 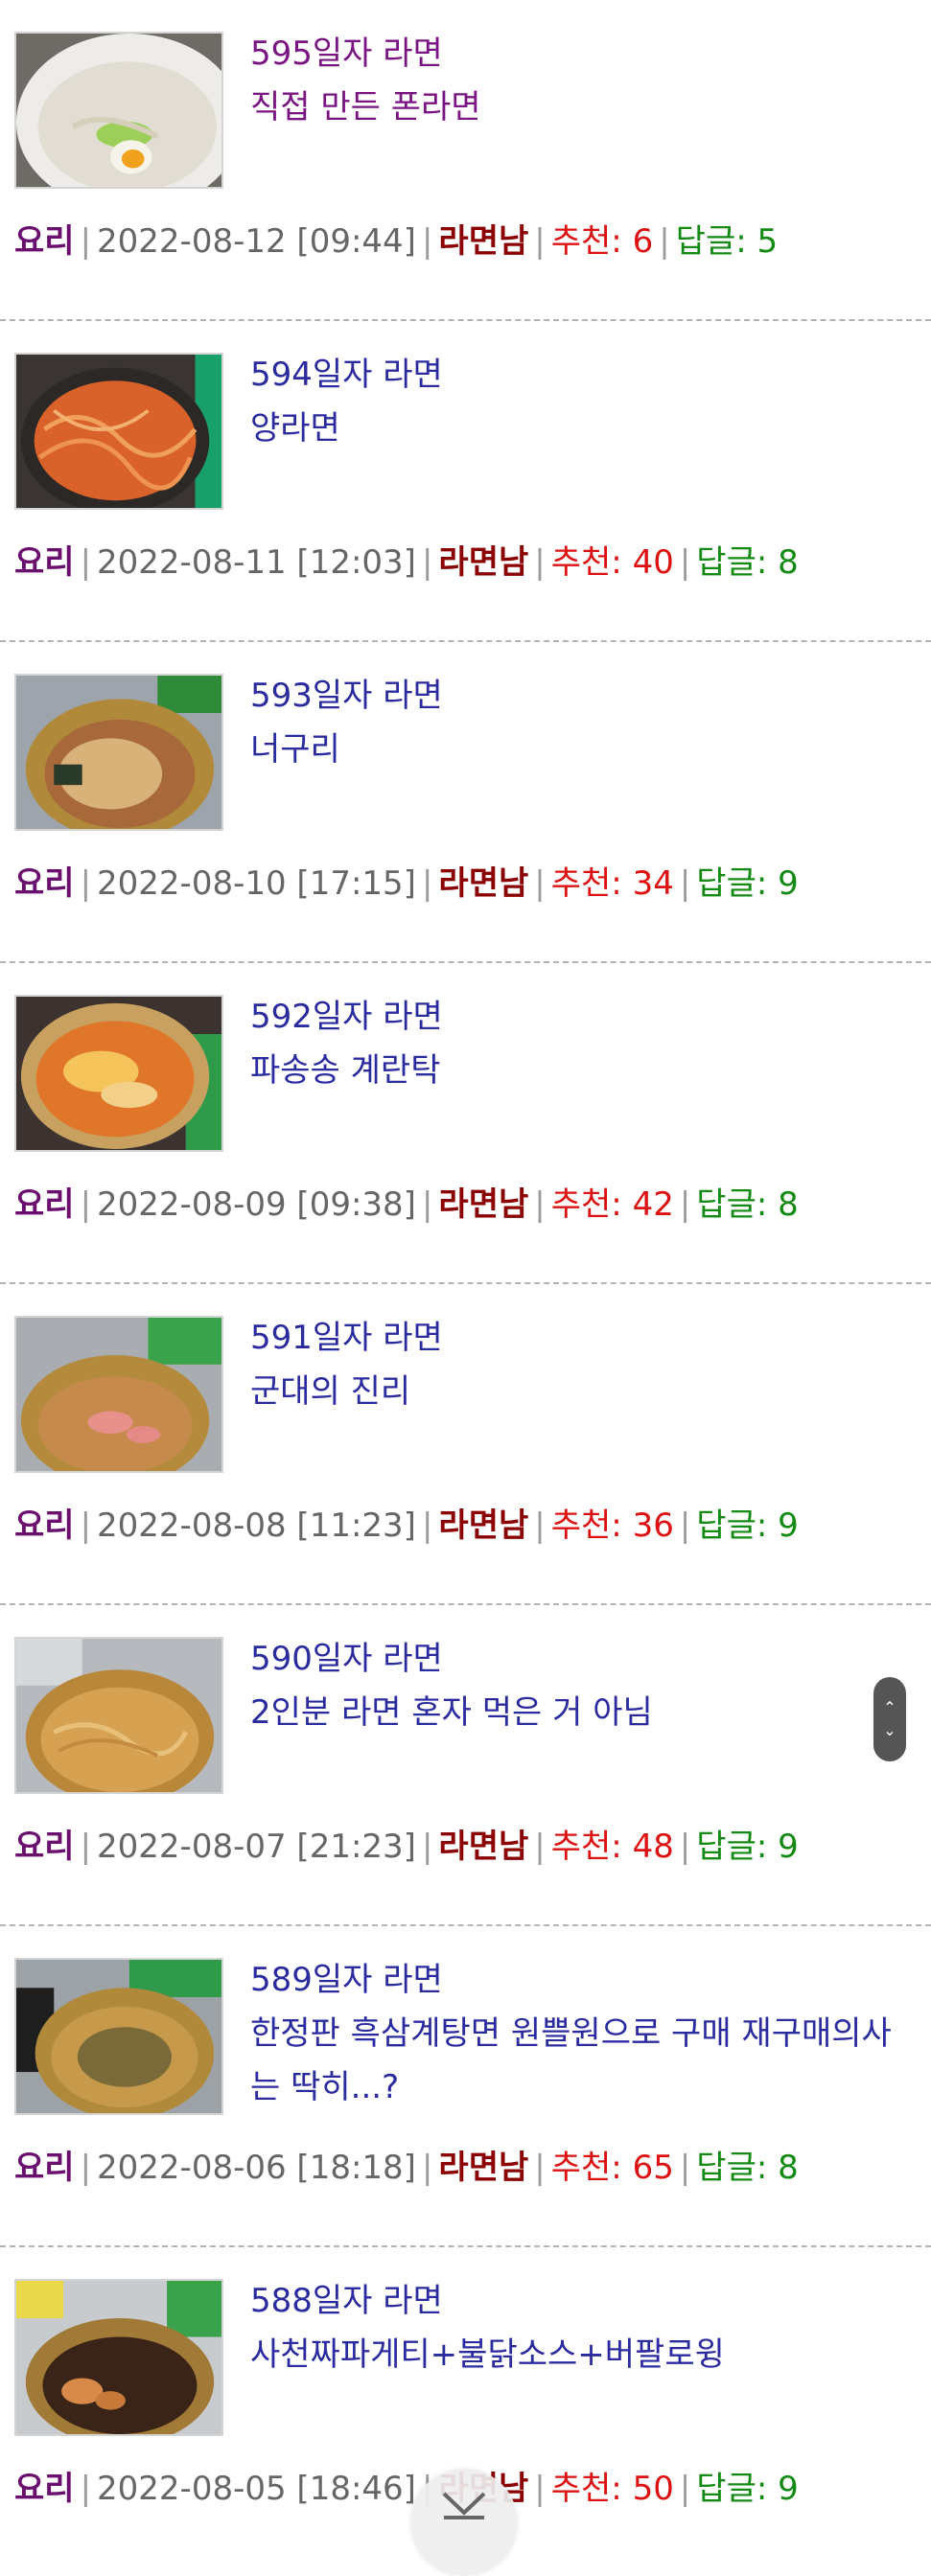 What do you see at coordinates (576, 1391) in the screenshot?
I see `post-title-link: 군대의 진리` at bounding box center [576, 1391].